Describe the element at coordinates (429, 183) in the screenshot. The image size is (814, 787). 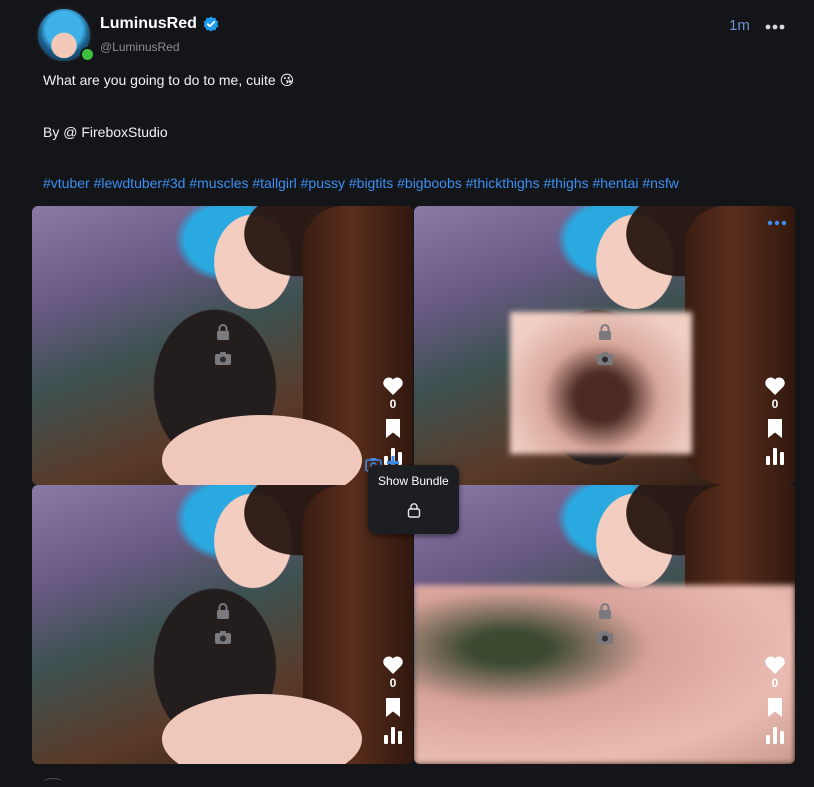
I see `hashtag: #bigboobs` at that location.